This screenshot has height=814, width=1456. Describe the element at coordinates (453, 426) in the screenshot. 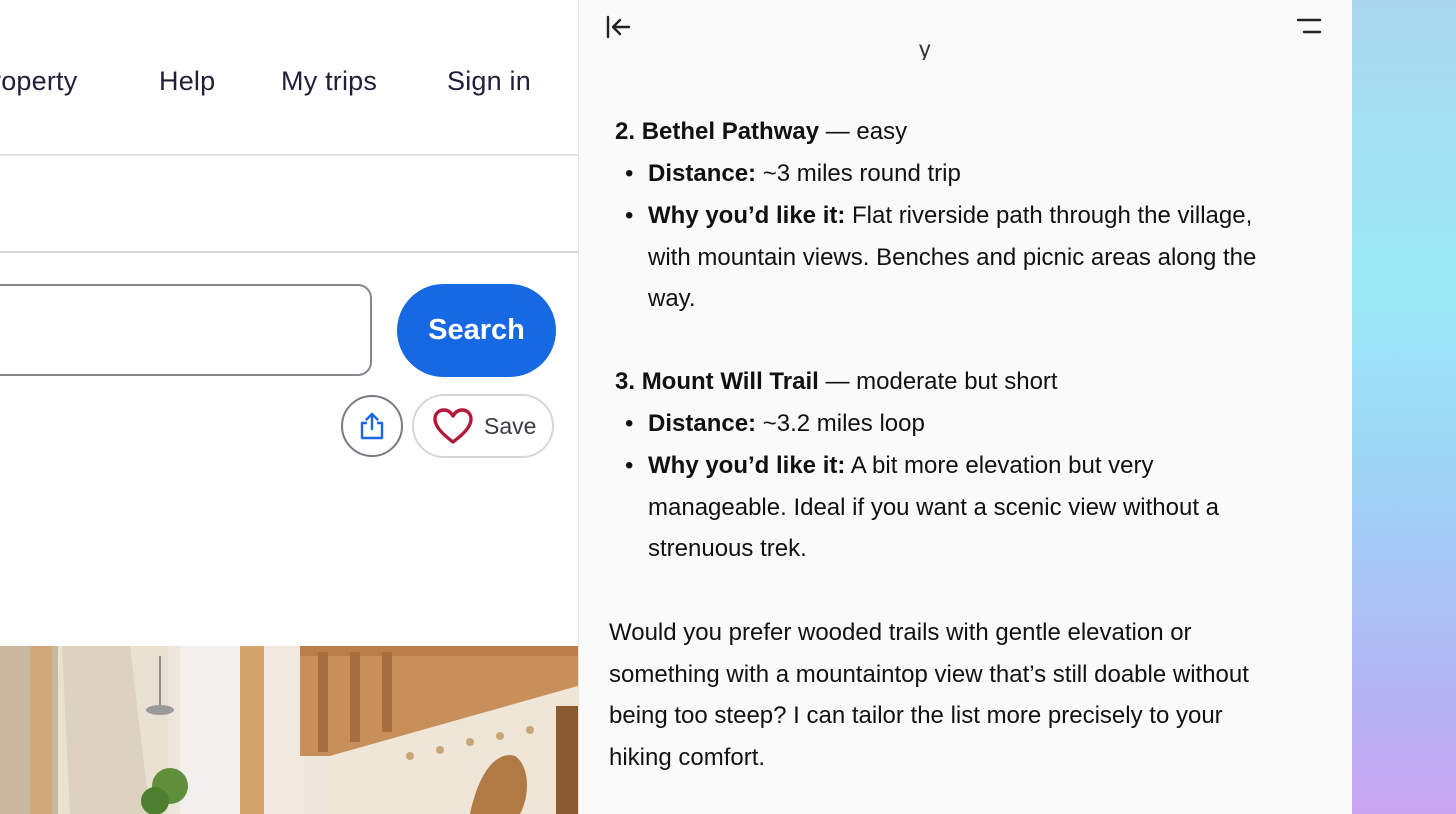

I see `heart-icon` at that location.